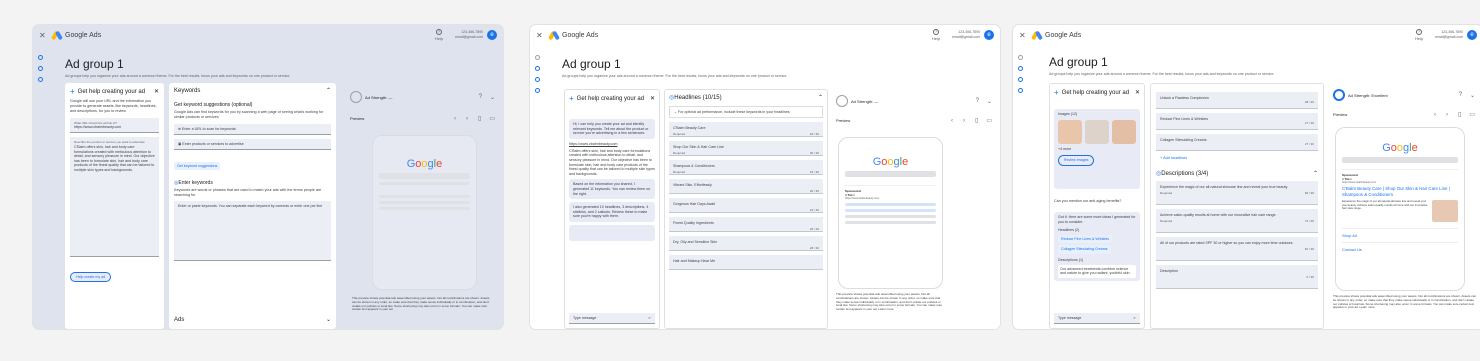 Image resolution: width=1480 pixels, height=361 pixels. Describe the element at coordinates (746, 172) in the screenshot. I see `headline-meta: Required 23 / 30` at that location.